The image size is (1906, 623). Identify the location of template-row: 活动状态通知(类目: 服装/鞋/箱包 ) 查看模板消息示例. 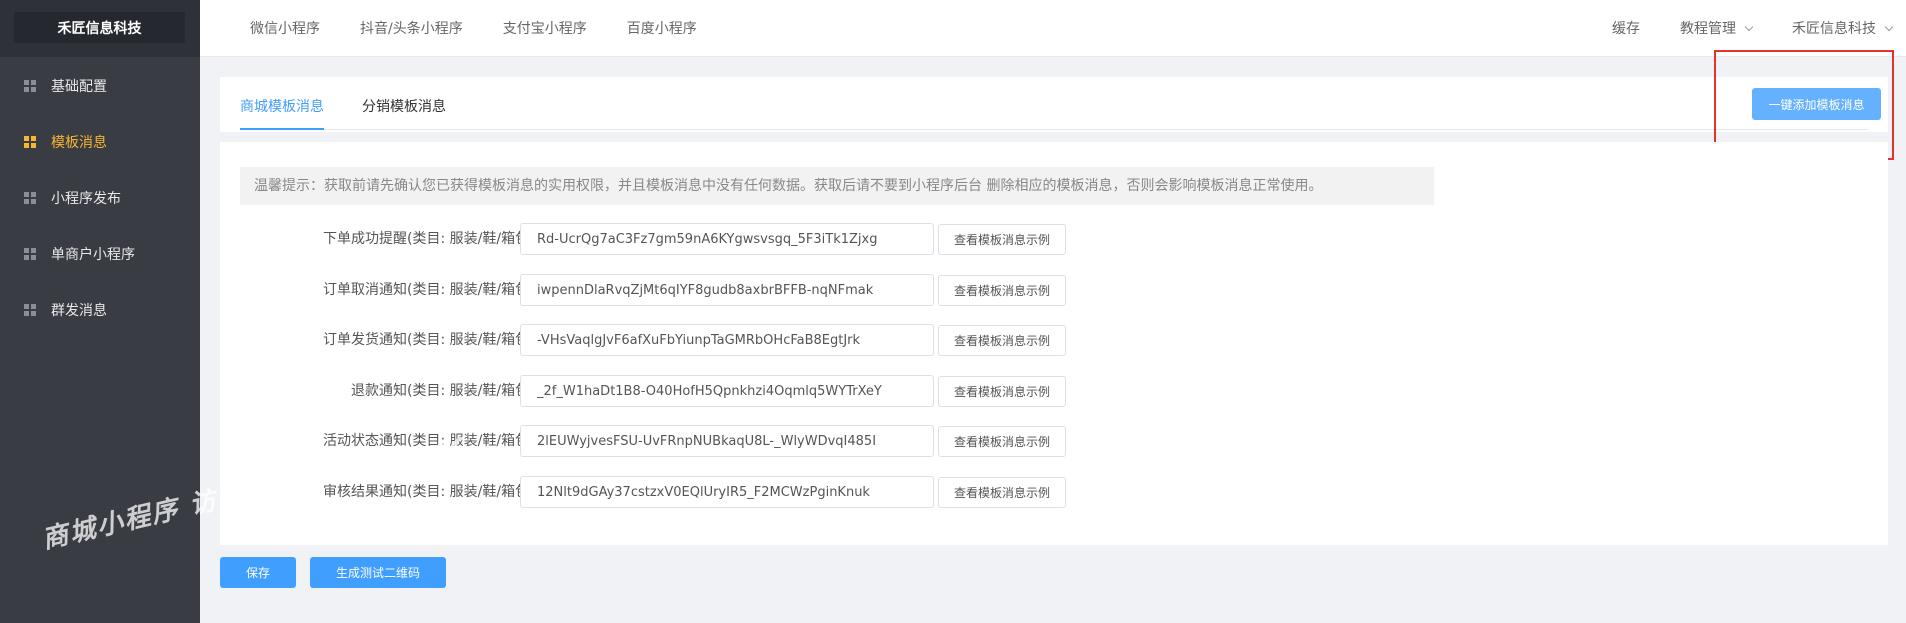
(720, 441).